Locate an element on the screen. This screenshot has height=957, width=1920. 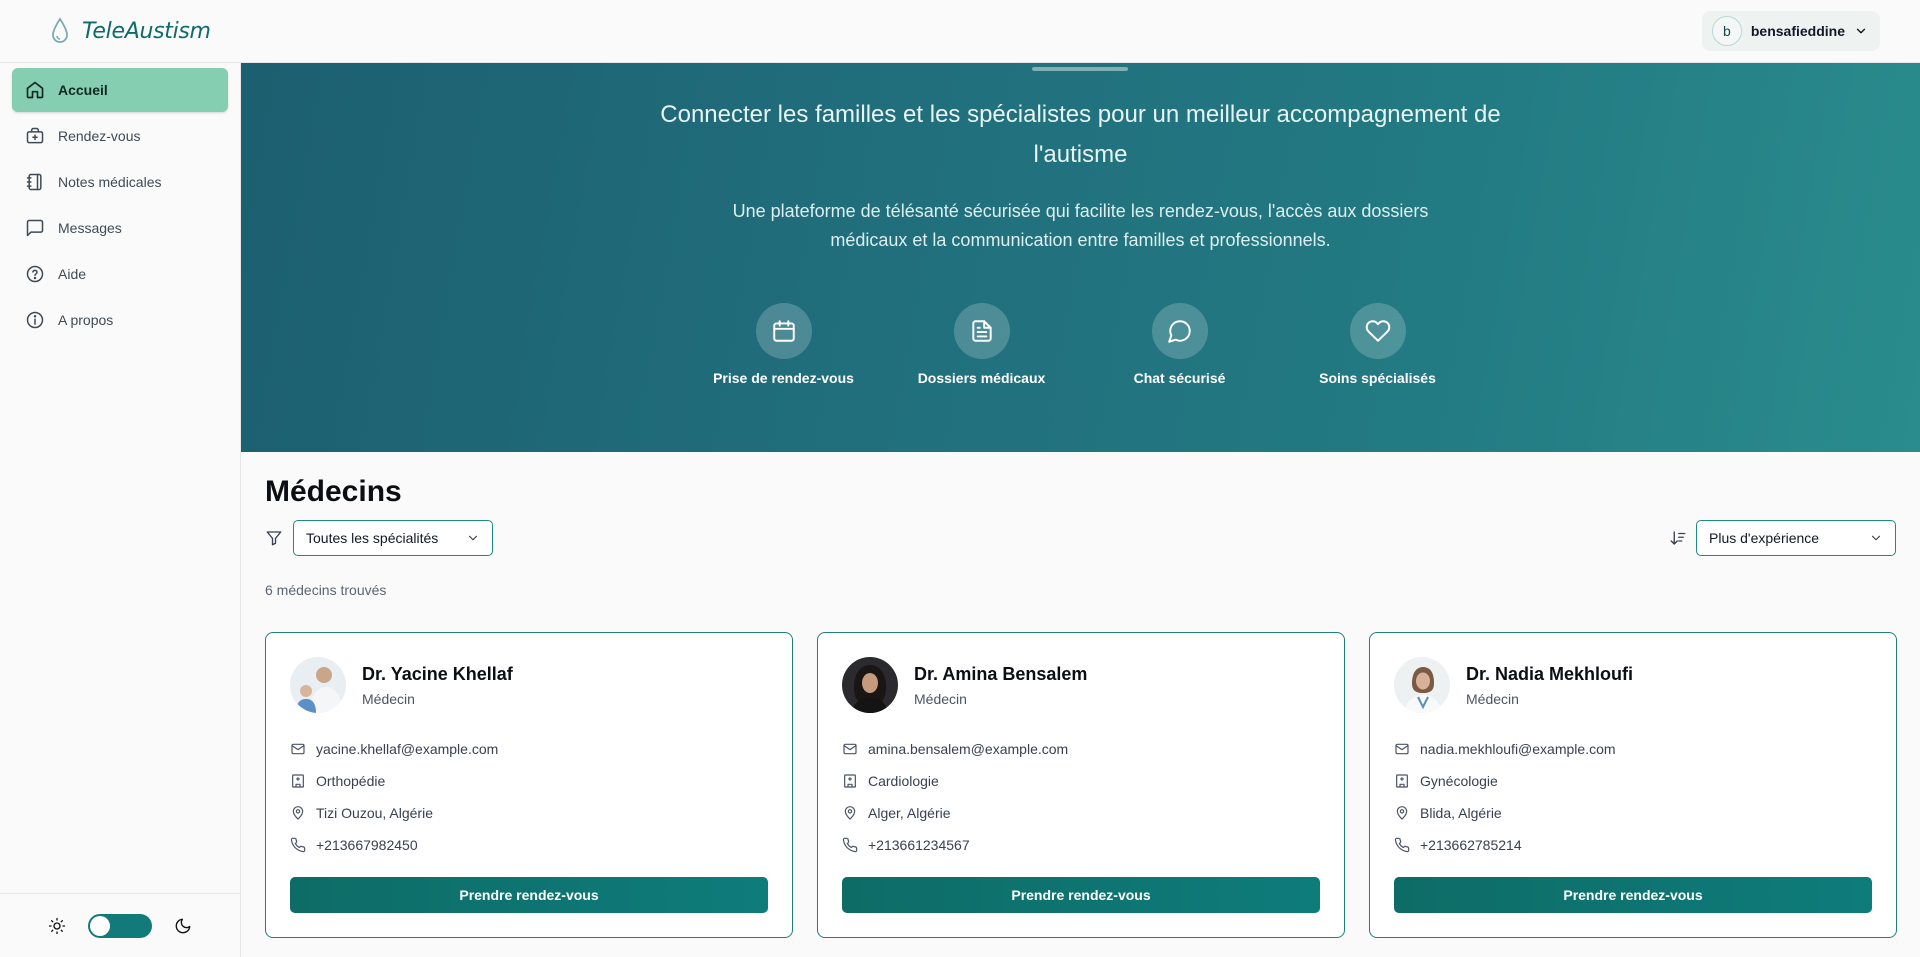
feature-label: Chat sécurisé is located at coordinates (1179, 378).